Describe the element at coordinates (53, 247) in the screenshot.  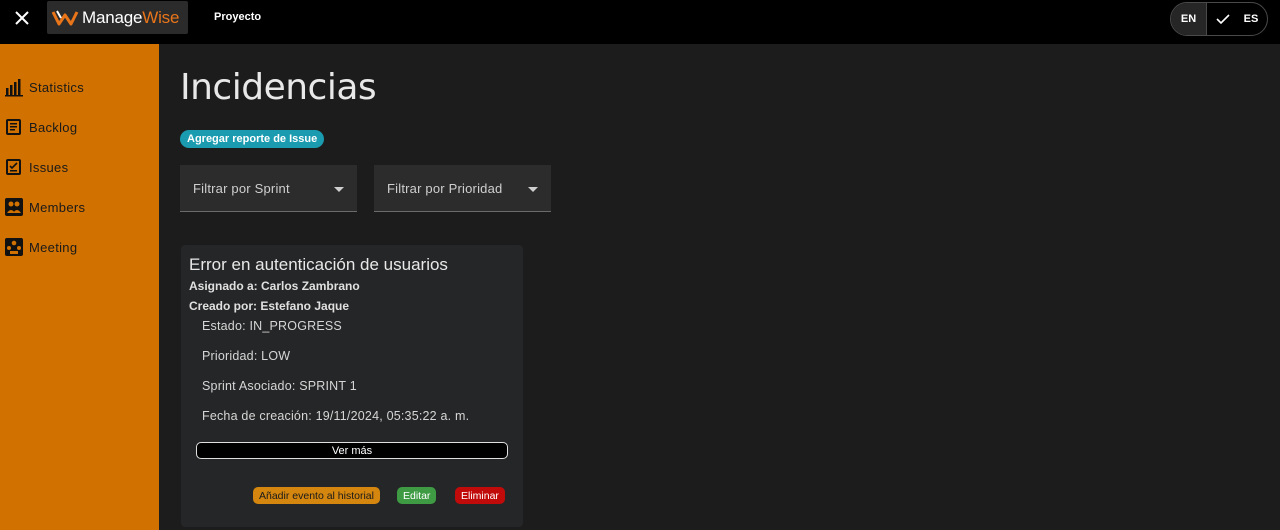
I see `sidebar-item-label: Meeting` at that location.